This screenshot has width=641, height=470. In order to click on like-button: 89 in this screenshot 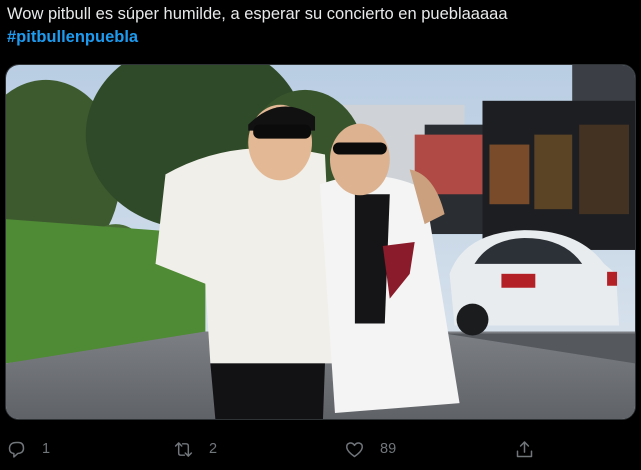, I will do `click(370, 449)`.